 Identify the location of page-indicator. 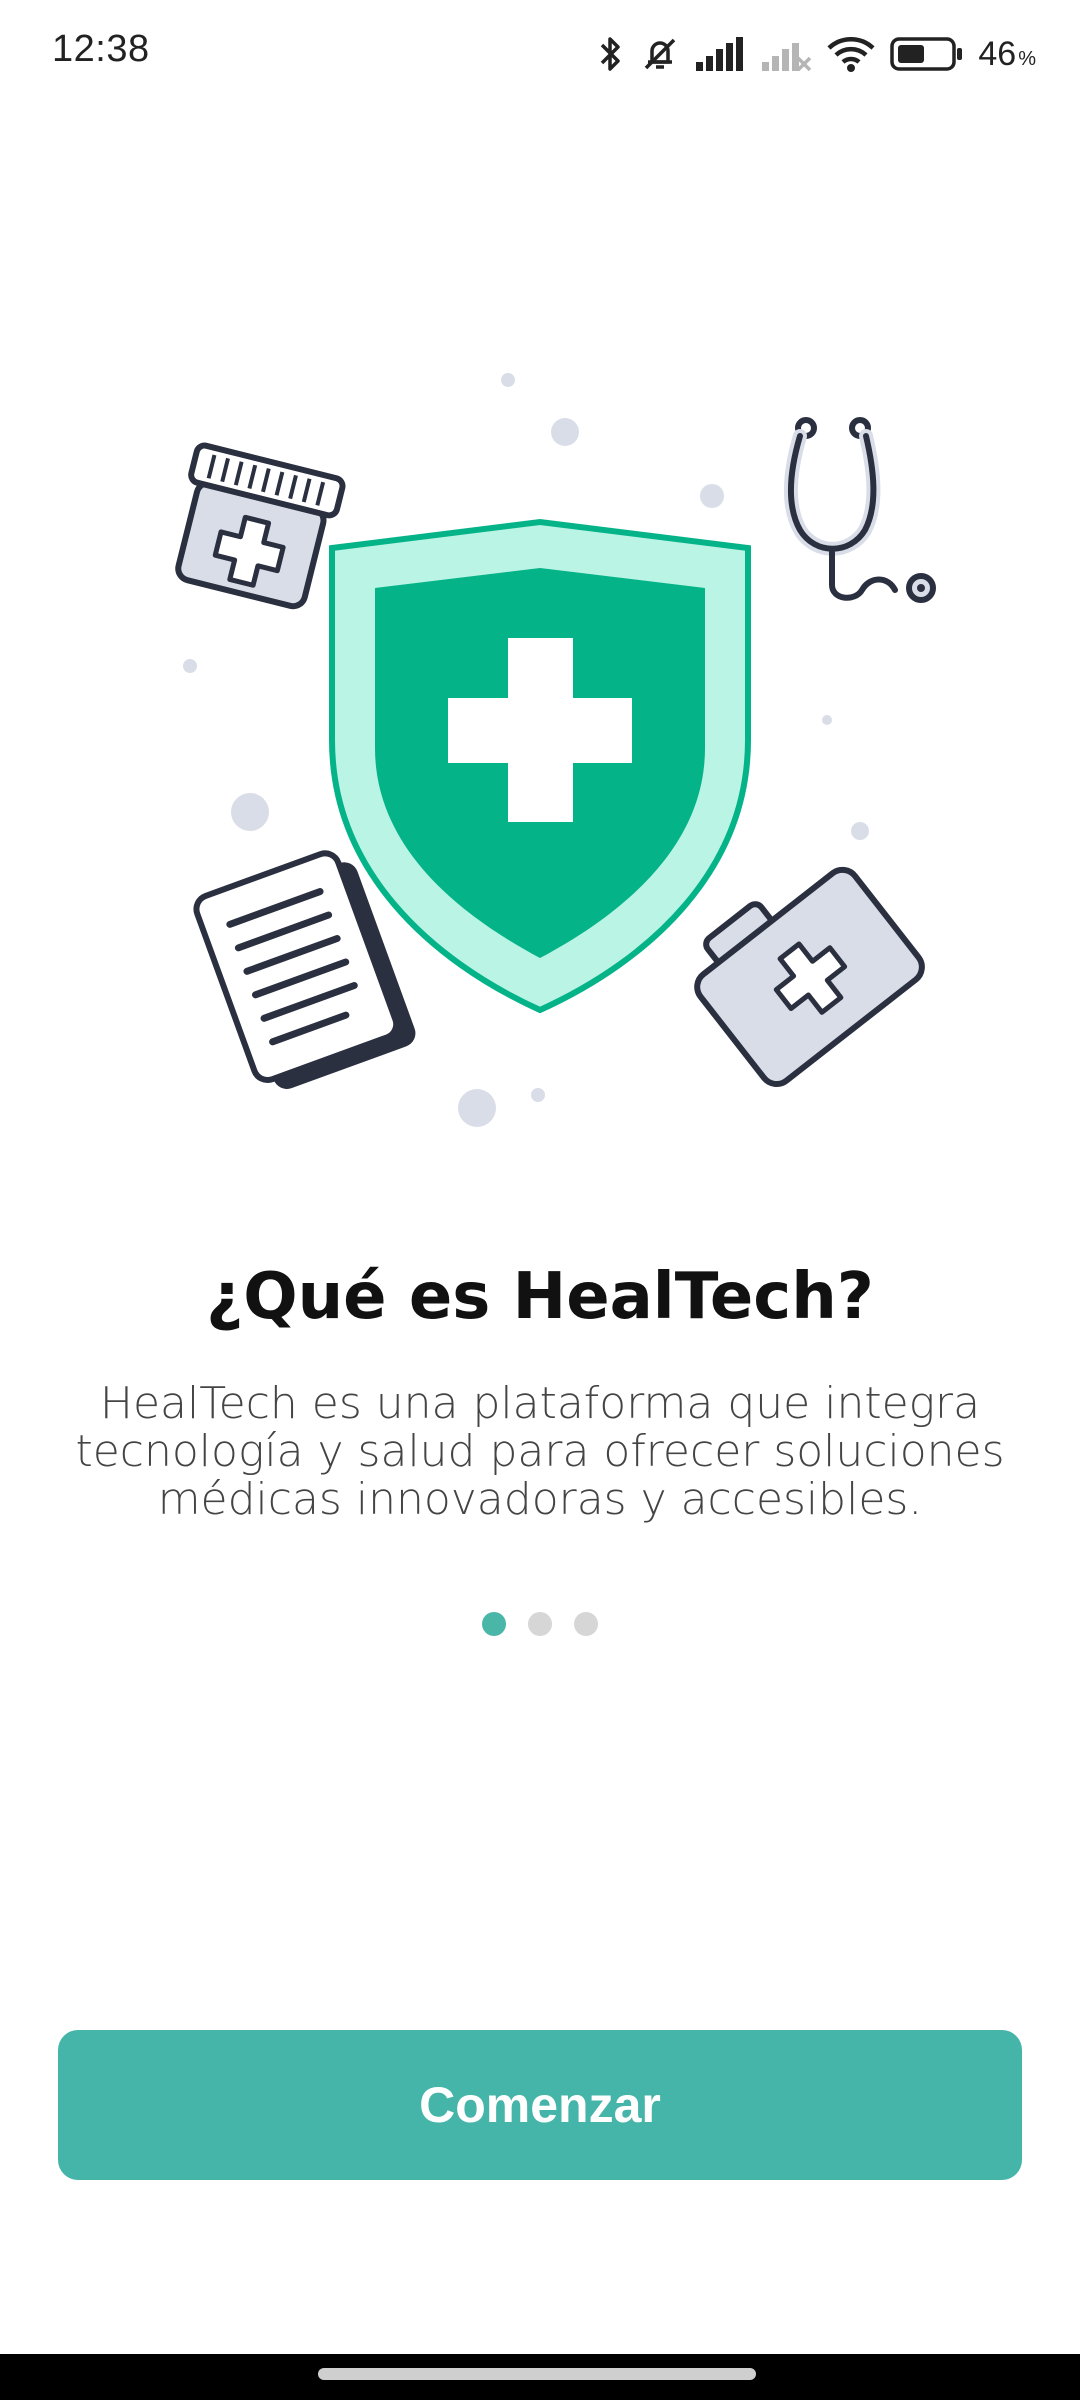
(540, 1624).